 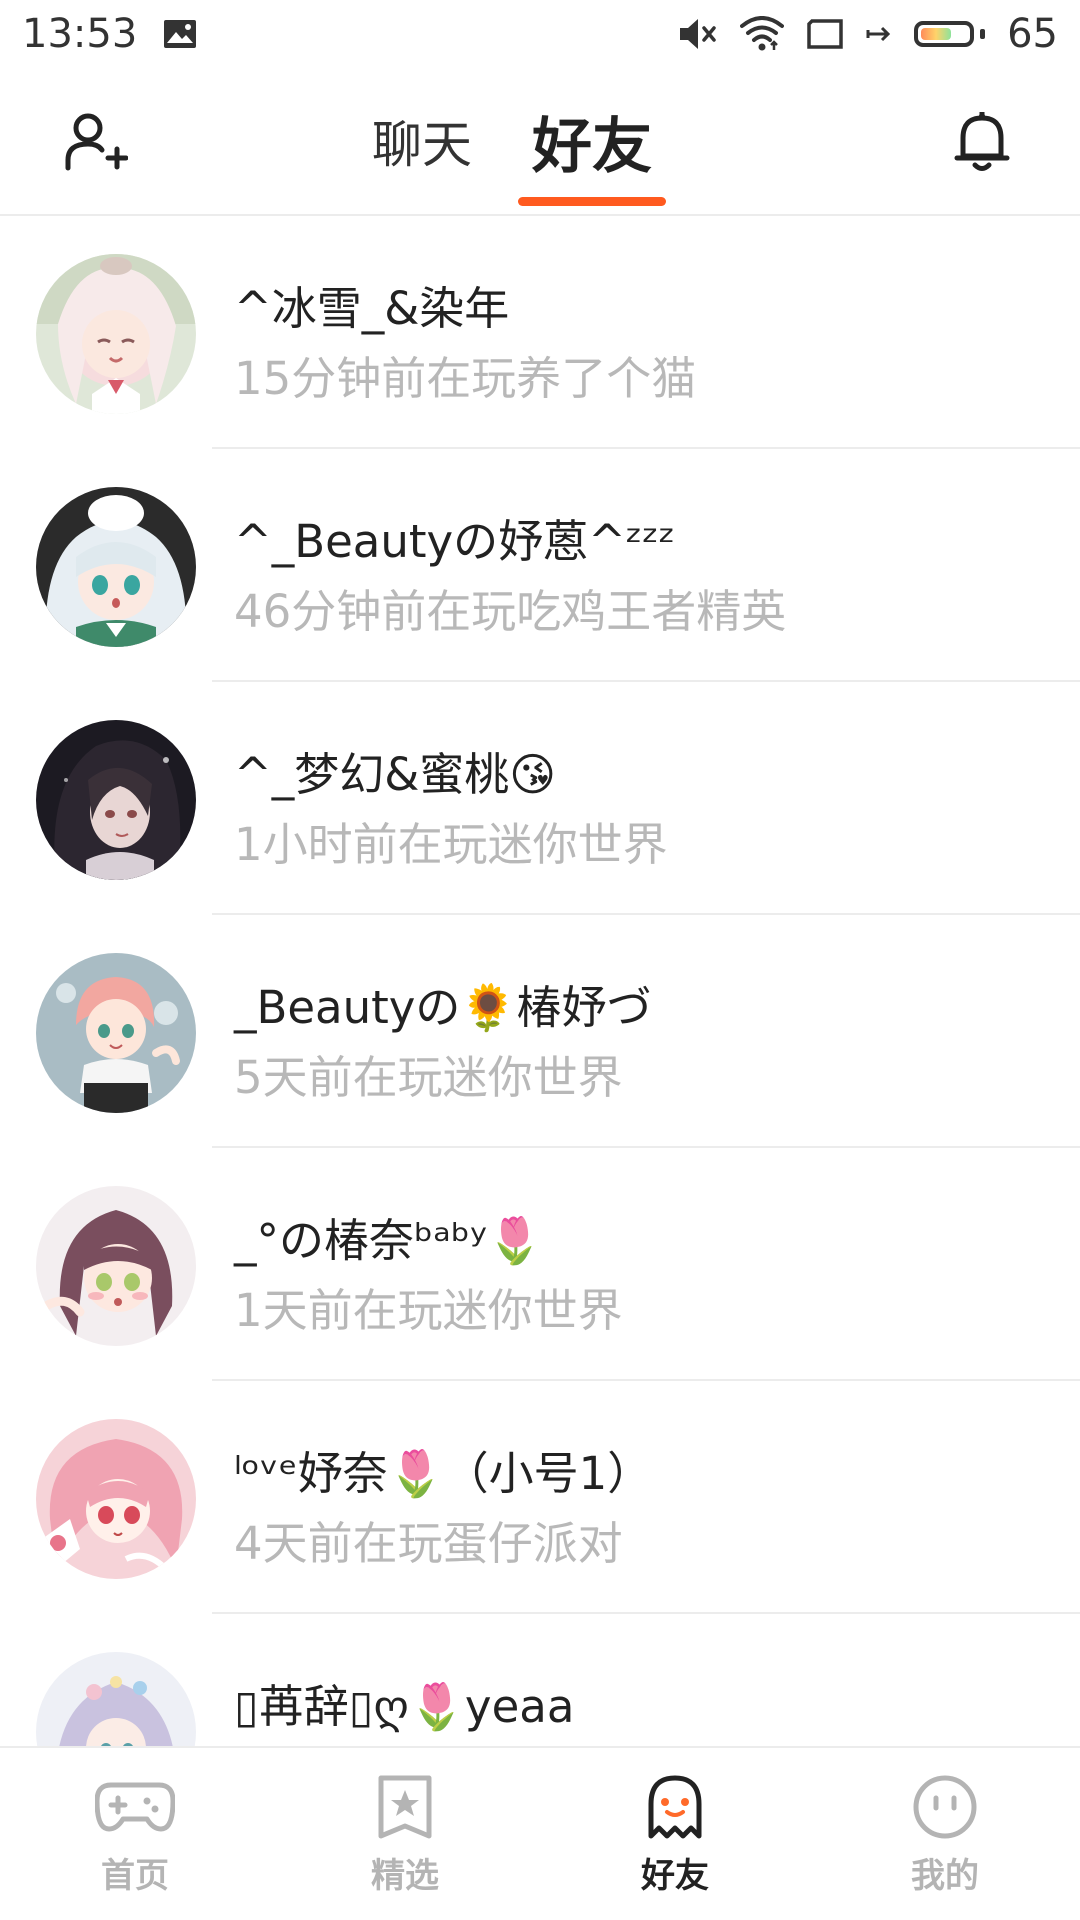 I want to click on friend-status: 1天前在玩迷你世界, so click(x=428, y=1310).